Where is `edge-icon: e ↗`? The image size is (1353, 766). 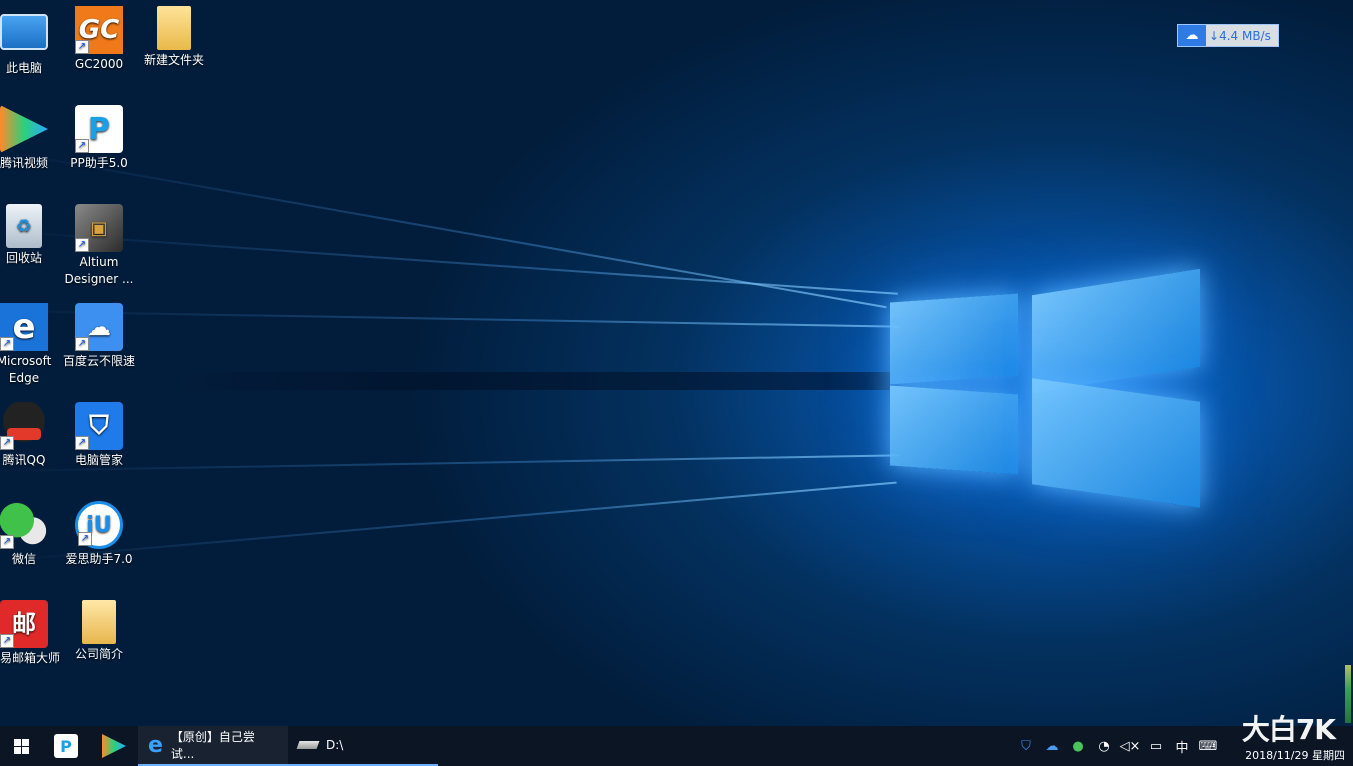
edge-icon: e ↗ is located at coordinates (24, 327).